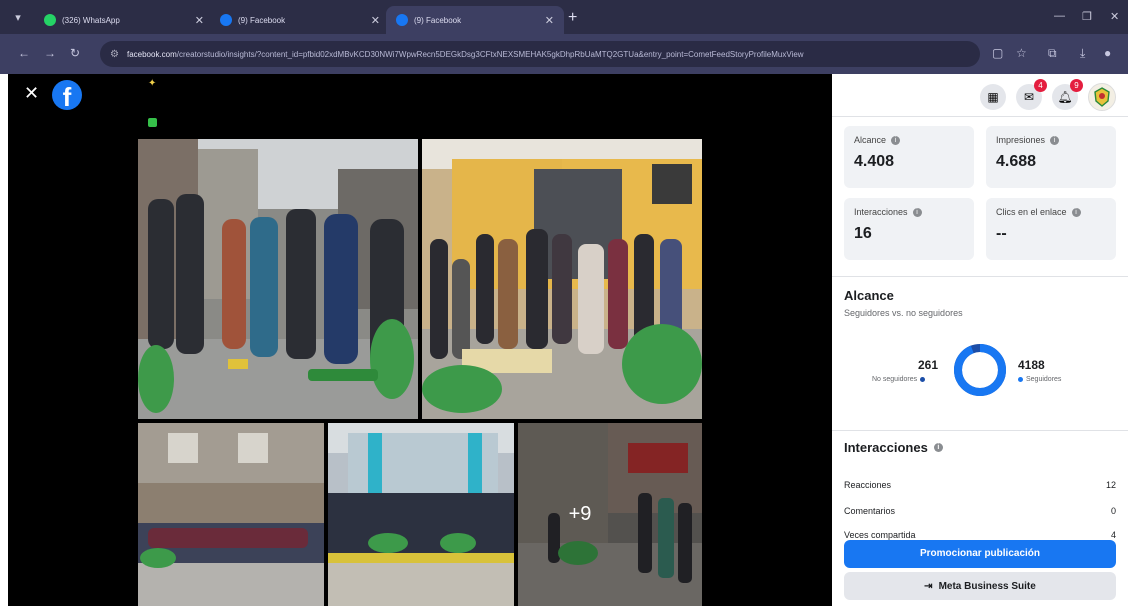 This screenshot has height=606, width=1128. What do you see at coordinates (572, 18) in the screenshot?
I see `new-tab-button: +` at bounding box center [572, 18].